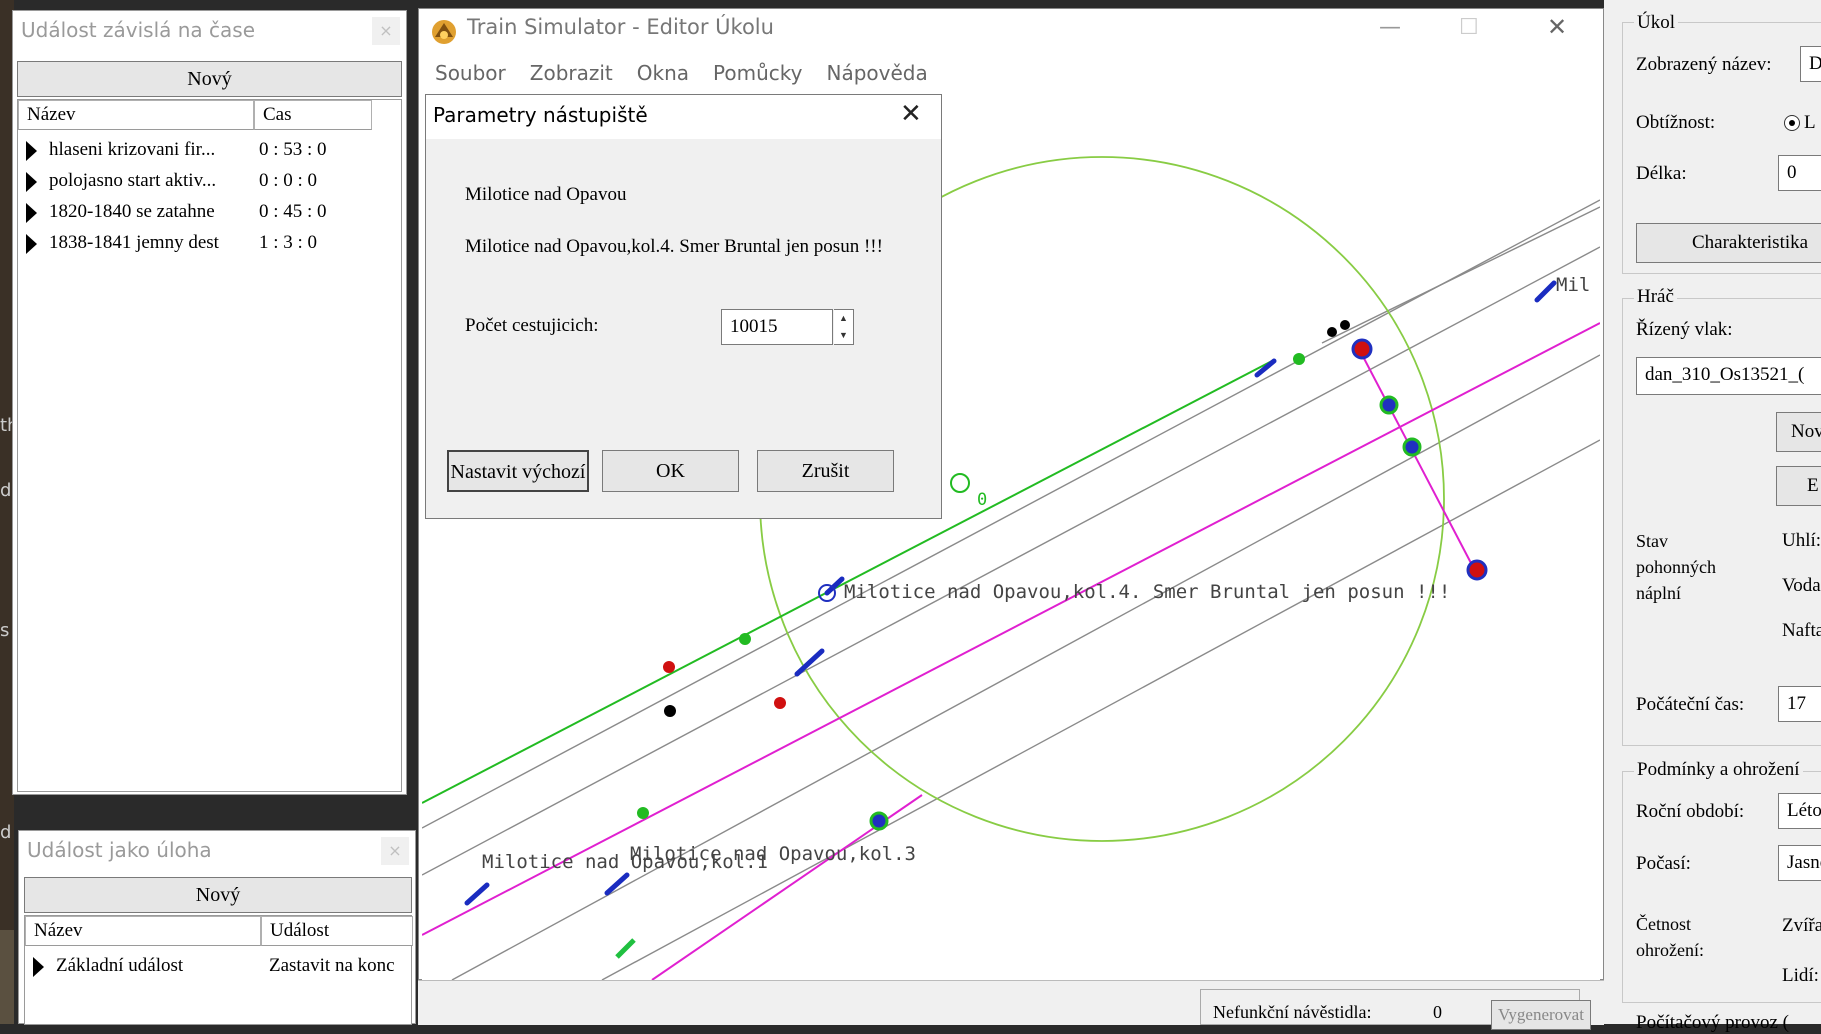 This screenshot has height=1034, width=1821. I want to click on list-item: 1838-1841 jemny dest 1 : 3 : 0, so click(211, 242).